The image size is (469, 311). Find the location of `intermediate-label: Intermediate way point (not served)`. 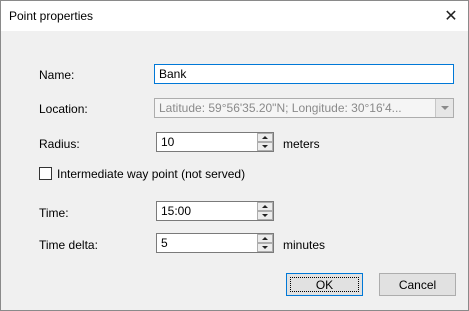

intermediate-label: Intermediate way point (not served) is located at coordinates (151, 174).